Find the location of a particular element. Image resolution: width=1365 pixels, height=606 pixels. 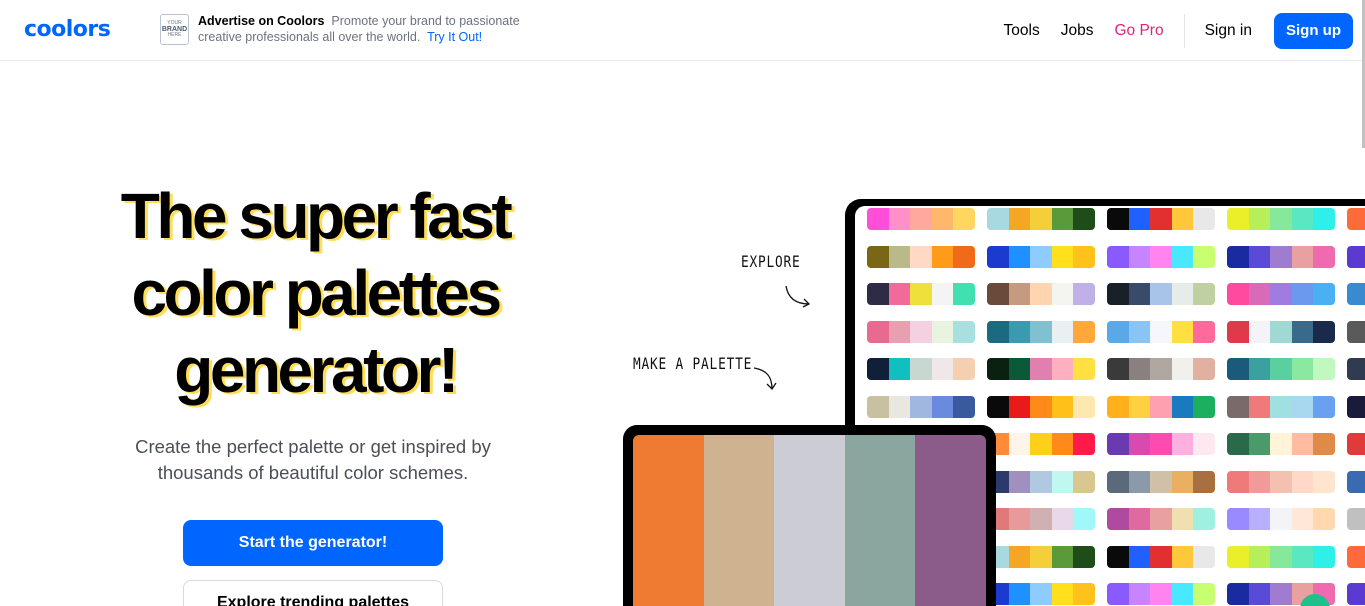

sign-in-link: Sign in is located at coordinates (1228, 31).